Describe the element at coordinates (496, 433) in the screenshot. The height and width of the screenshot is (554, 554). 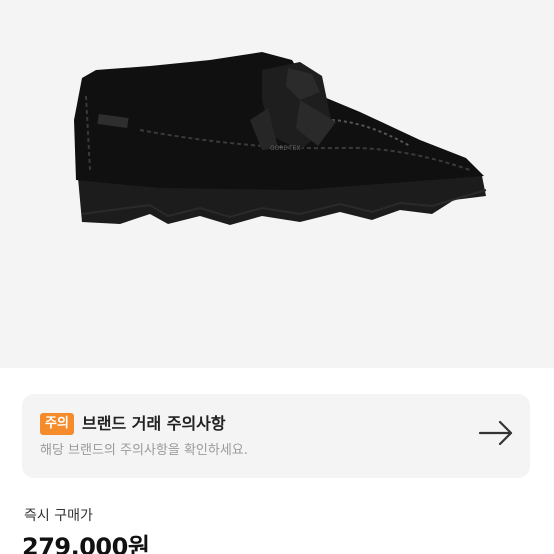
I see `arrow-right-icon` at that location.